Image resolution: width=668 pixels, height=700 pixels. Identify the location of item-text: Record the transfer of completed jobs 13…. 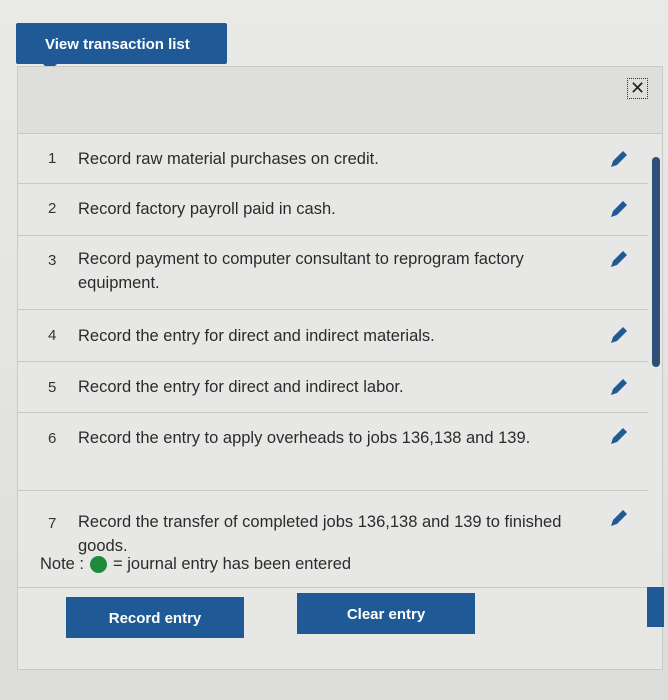
(320, 534).